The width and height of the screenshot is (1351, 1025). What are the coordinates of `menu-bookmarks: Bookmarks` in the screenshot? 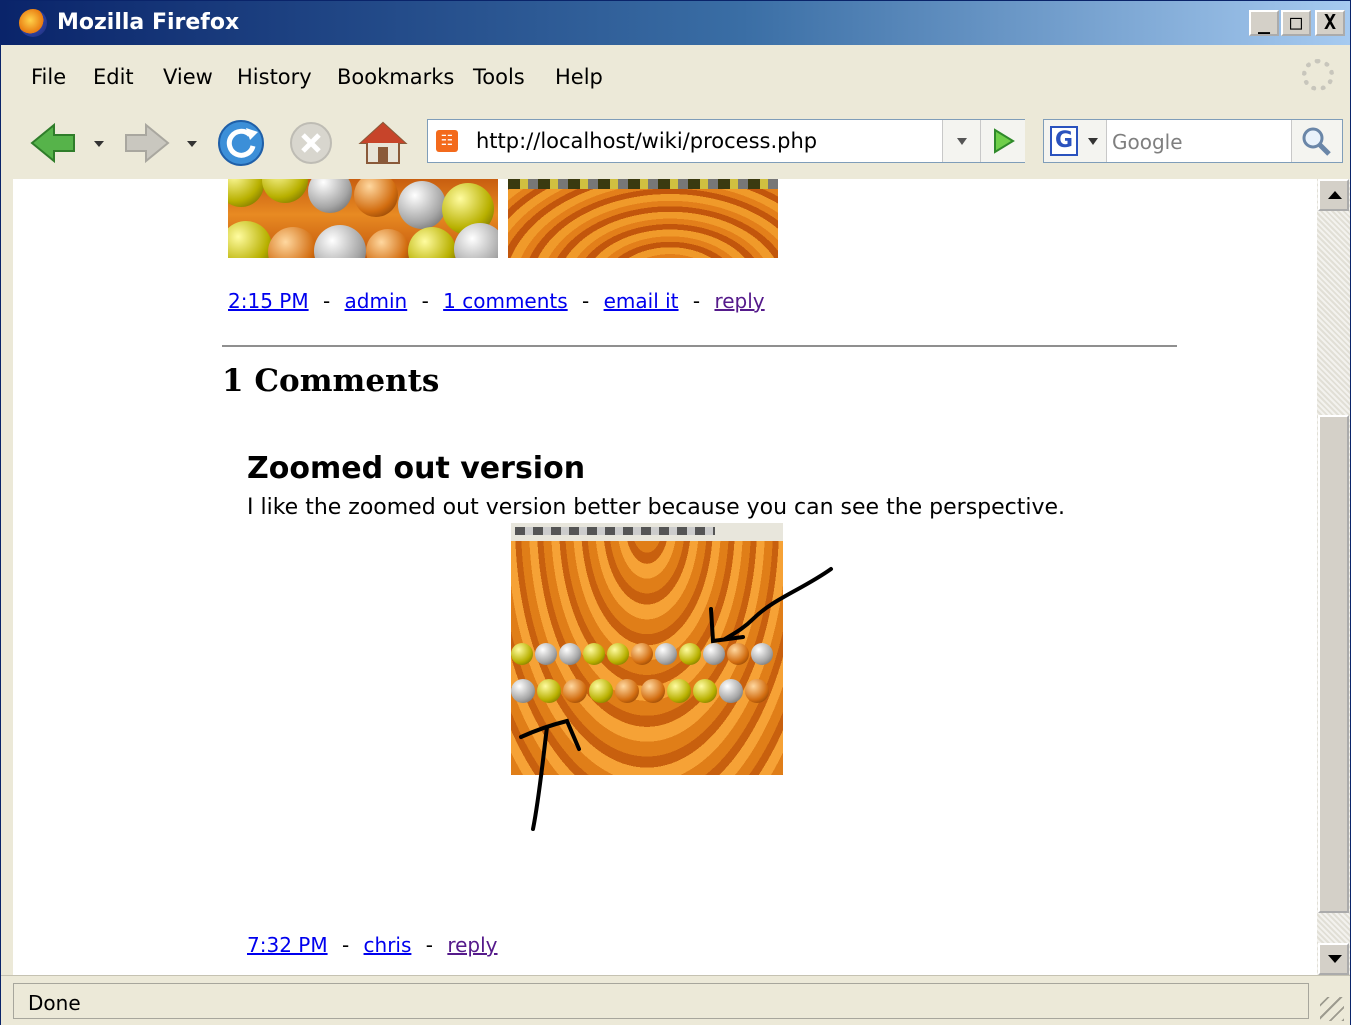 It's located at (395, 77).